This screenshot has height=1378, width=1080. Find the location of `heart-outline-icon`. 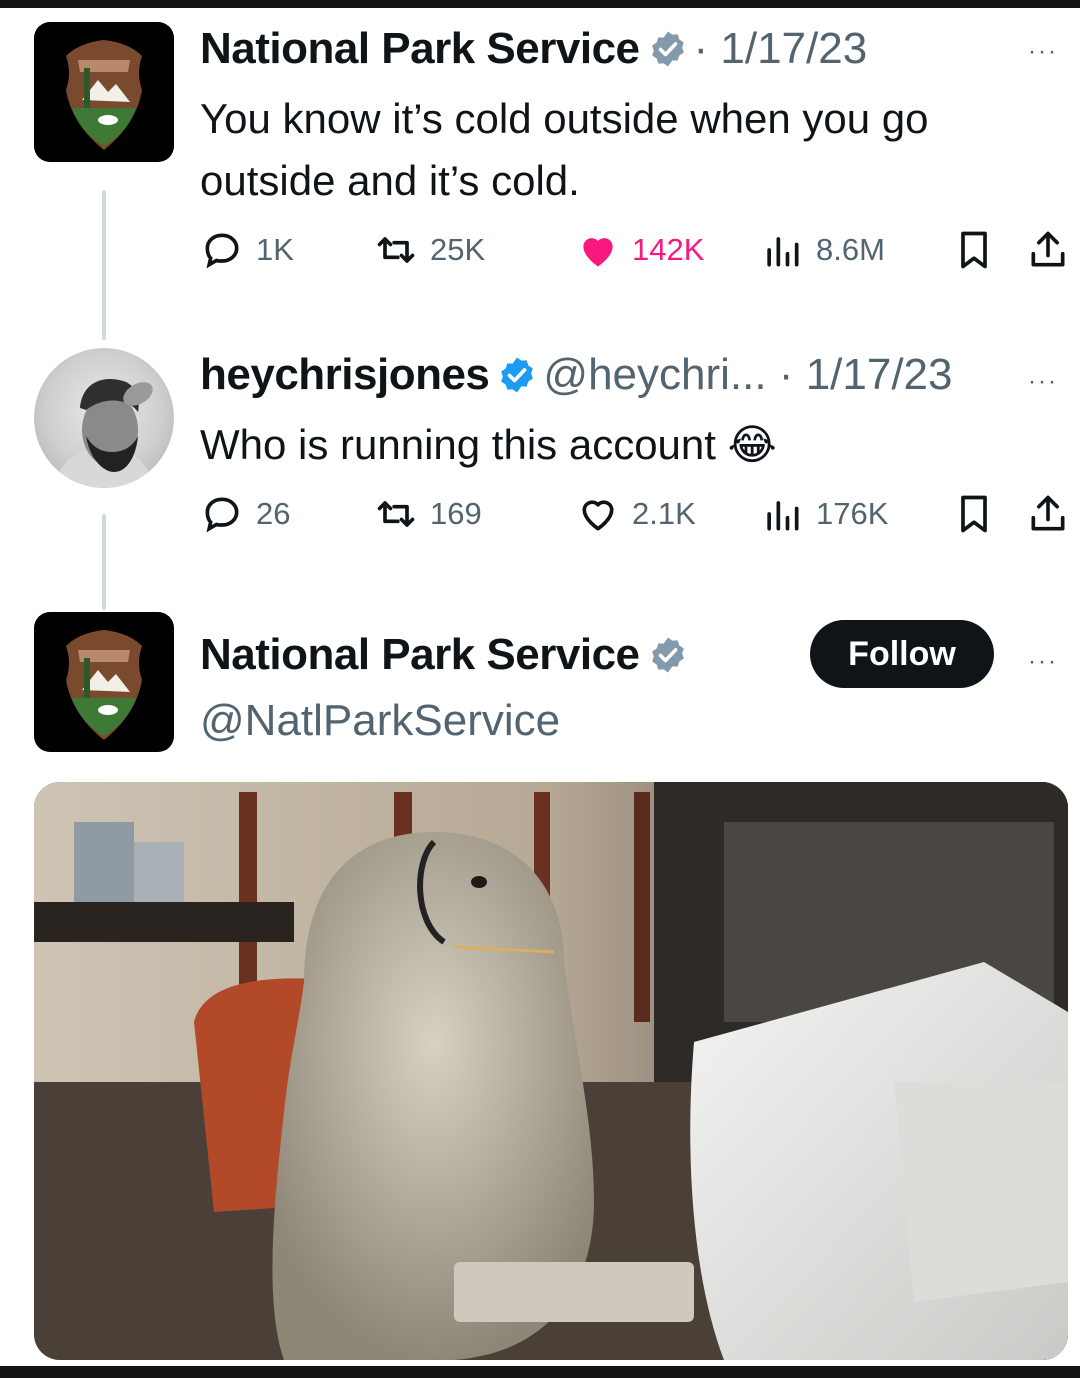

heart-outline-icon is located at coordinates (598, 515).